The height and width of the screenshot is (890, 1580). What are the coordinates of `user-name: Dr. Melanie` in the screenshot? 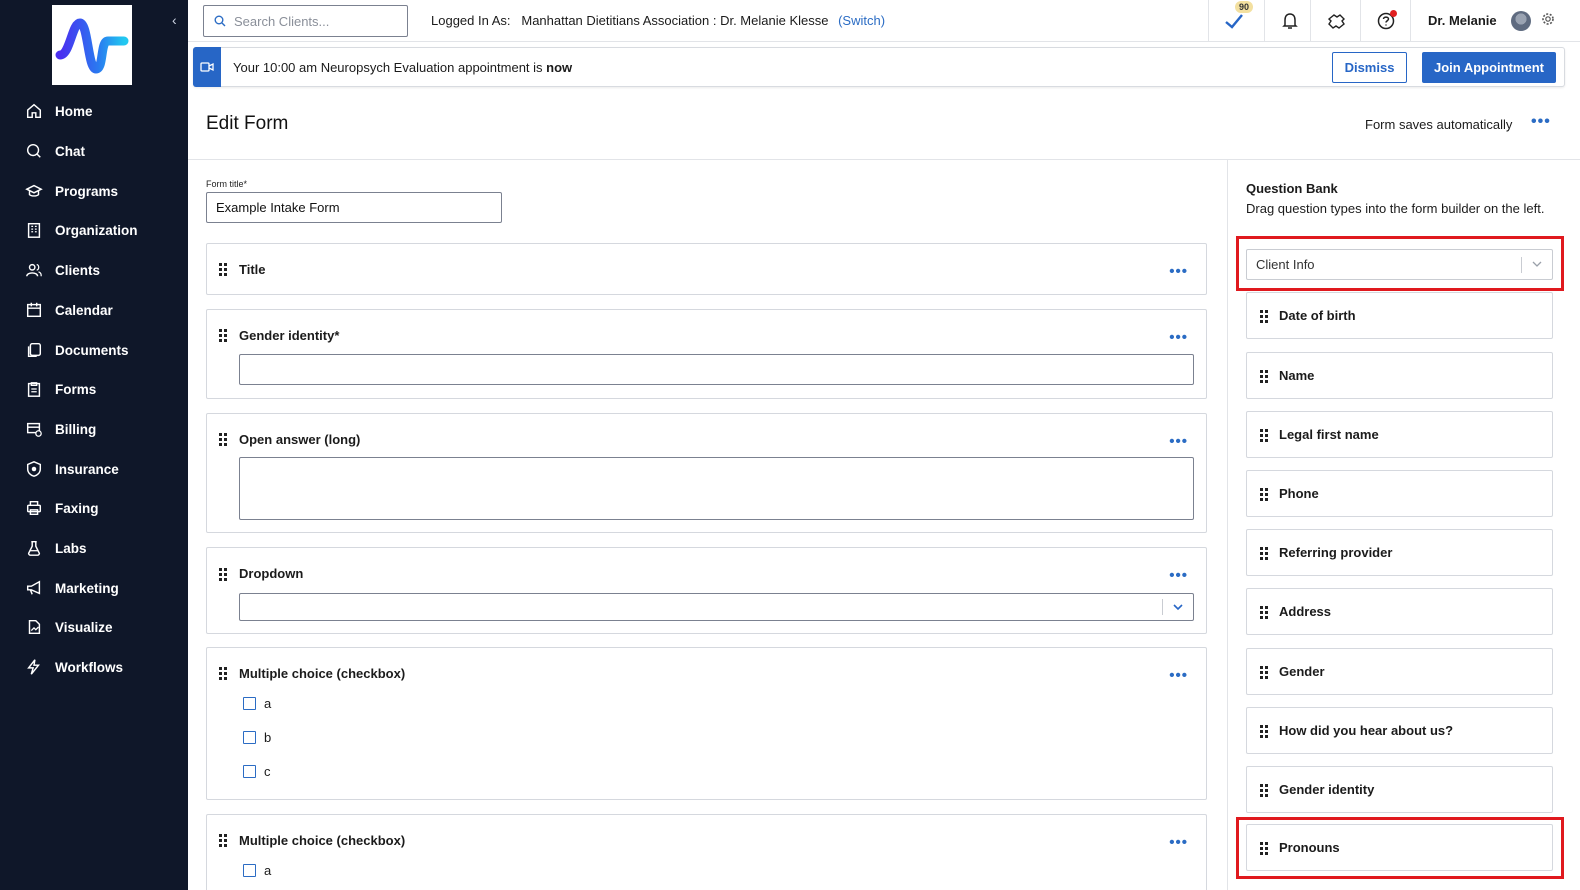 It's located at (1462, 20).